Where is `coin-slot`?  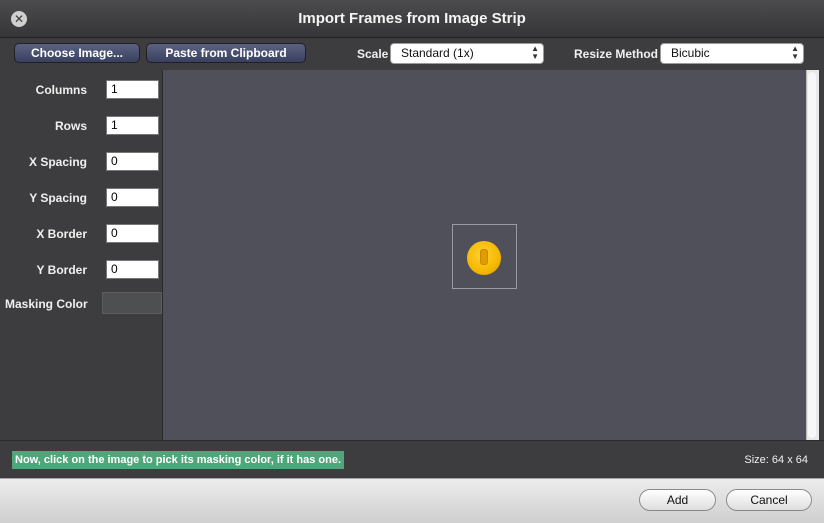
coin-slot is located at coordinates (484, 257).